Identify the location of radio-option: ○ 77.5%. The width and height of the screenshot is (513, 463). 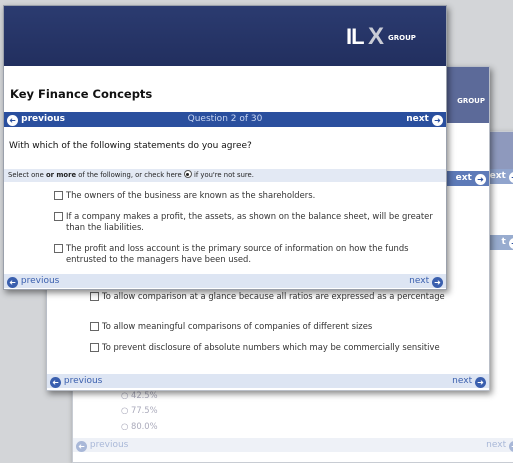
(139, 410).